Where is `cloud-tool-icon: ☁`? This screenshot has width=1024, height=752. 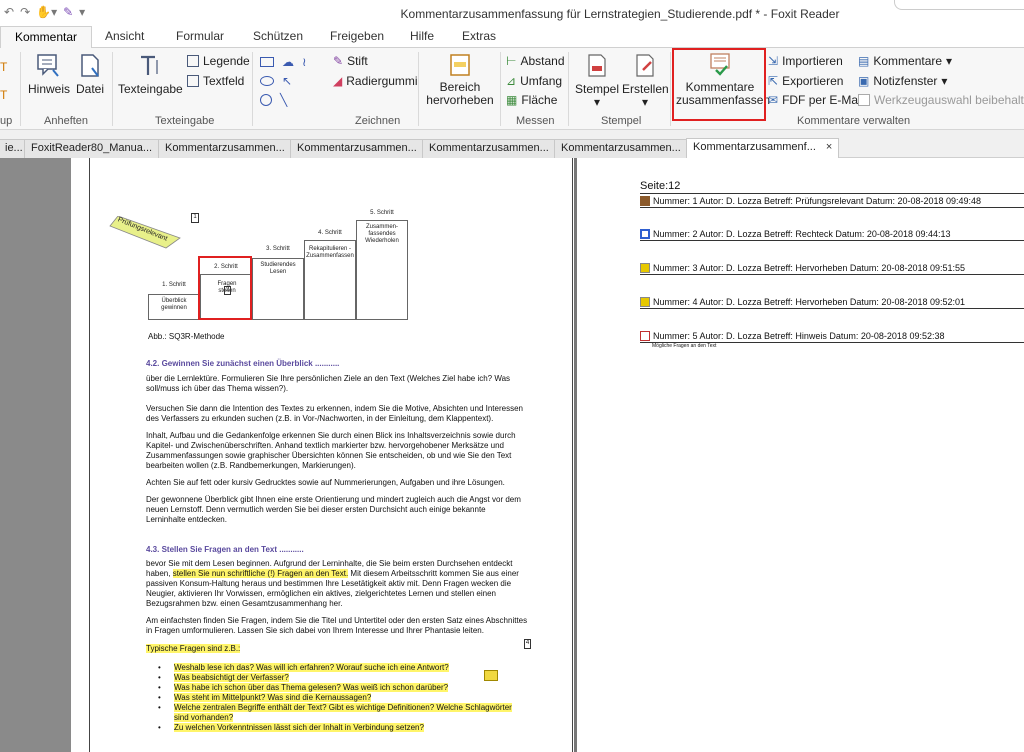 cloud-tool-icon: ☁ is located at coordinates (288, 62).